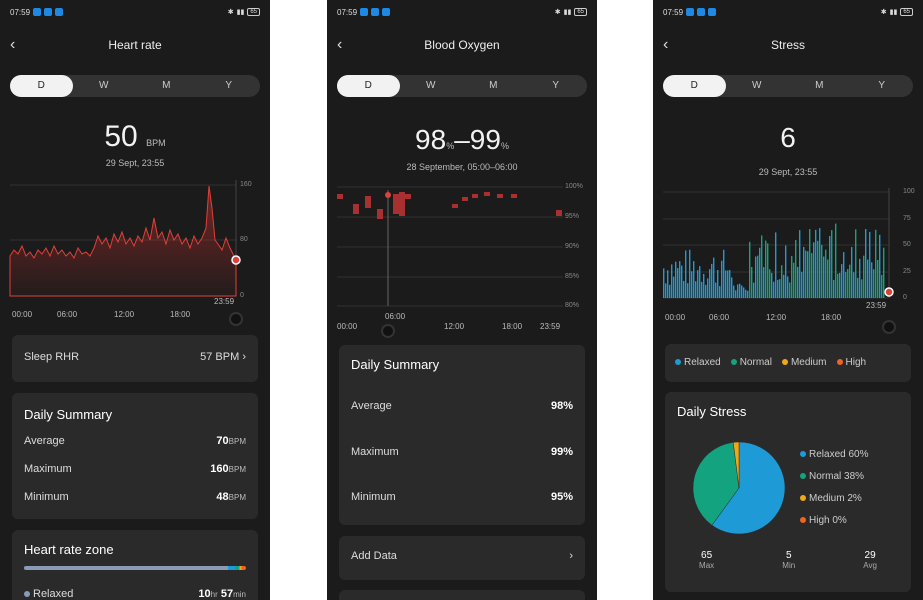  I want to click on stress-legend-card: Relaxed Normal Medium High, so click(788, 363).